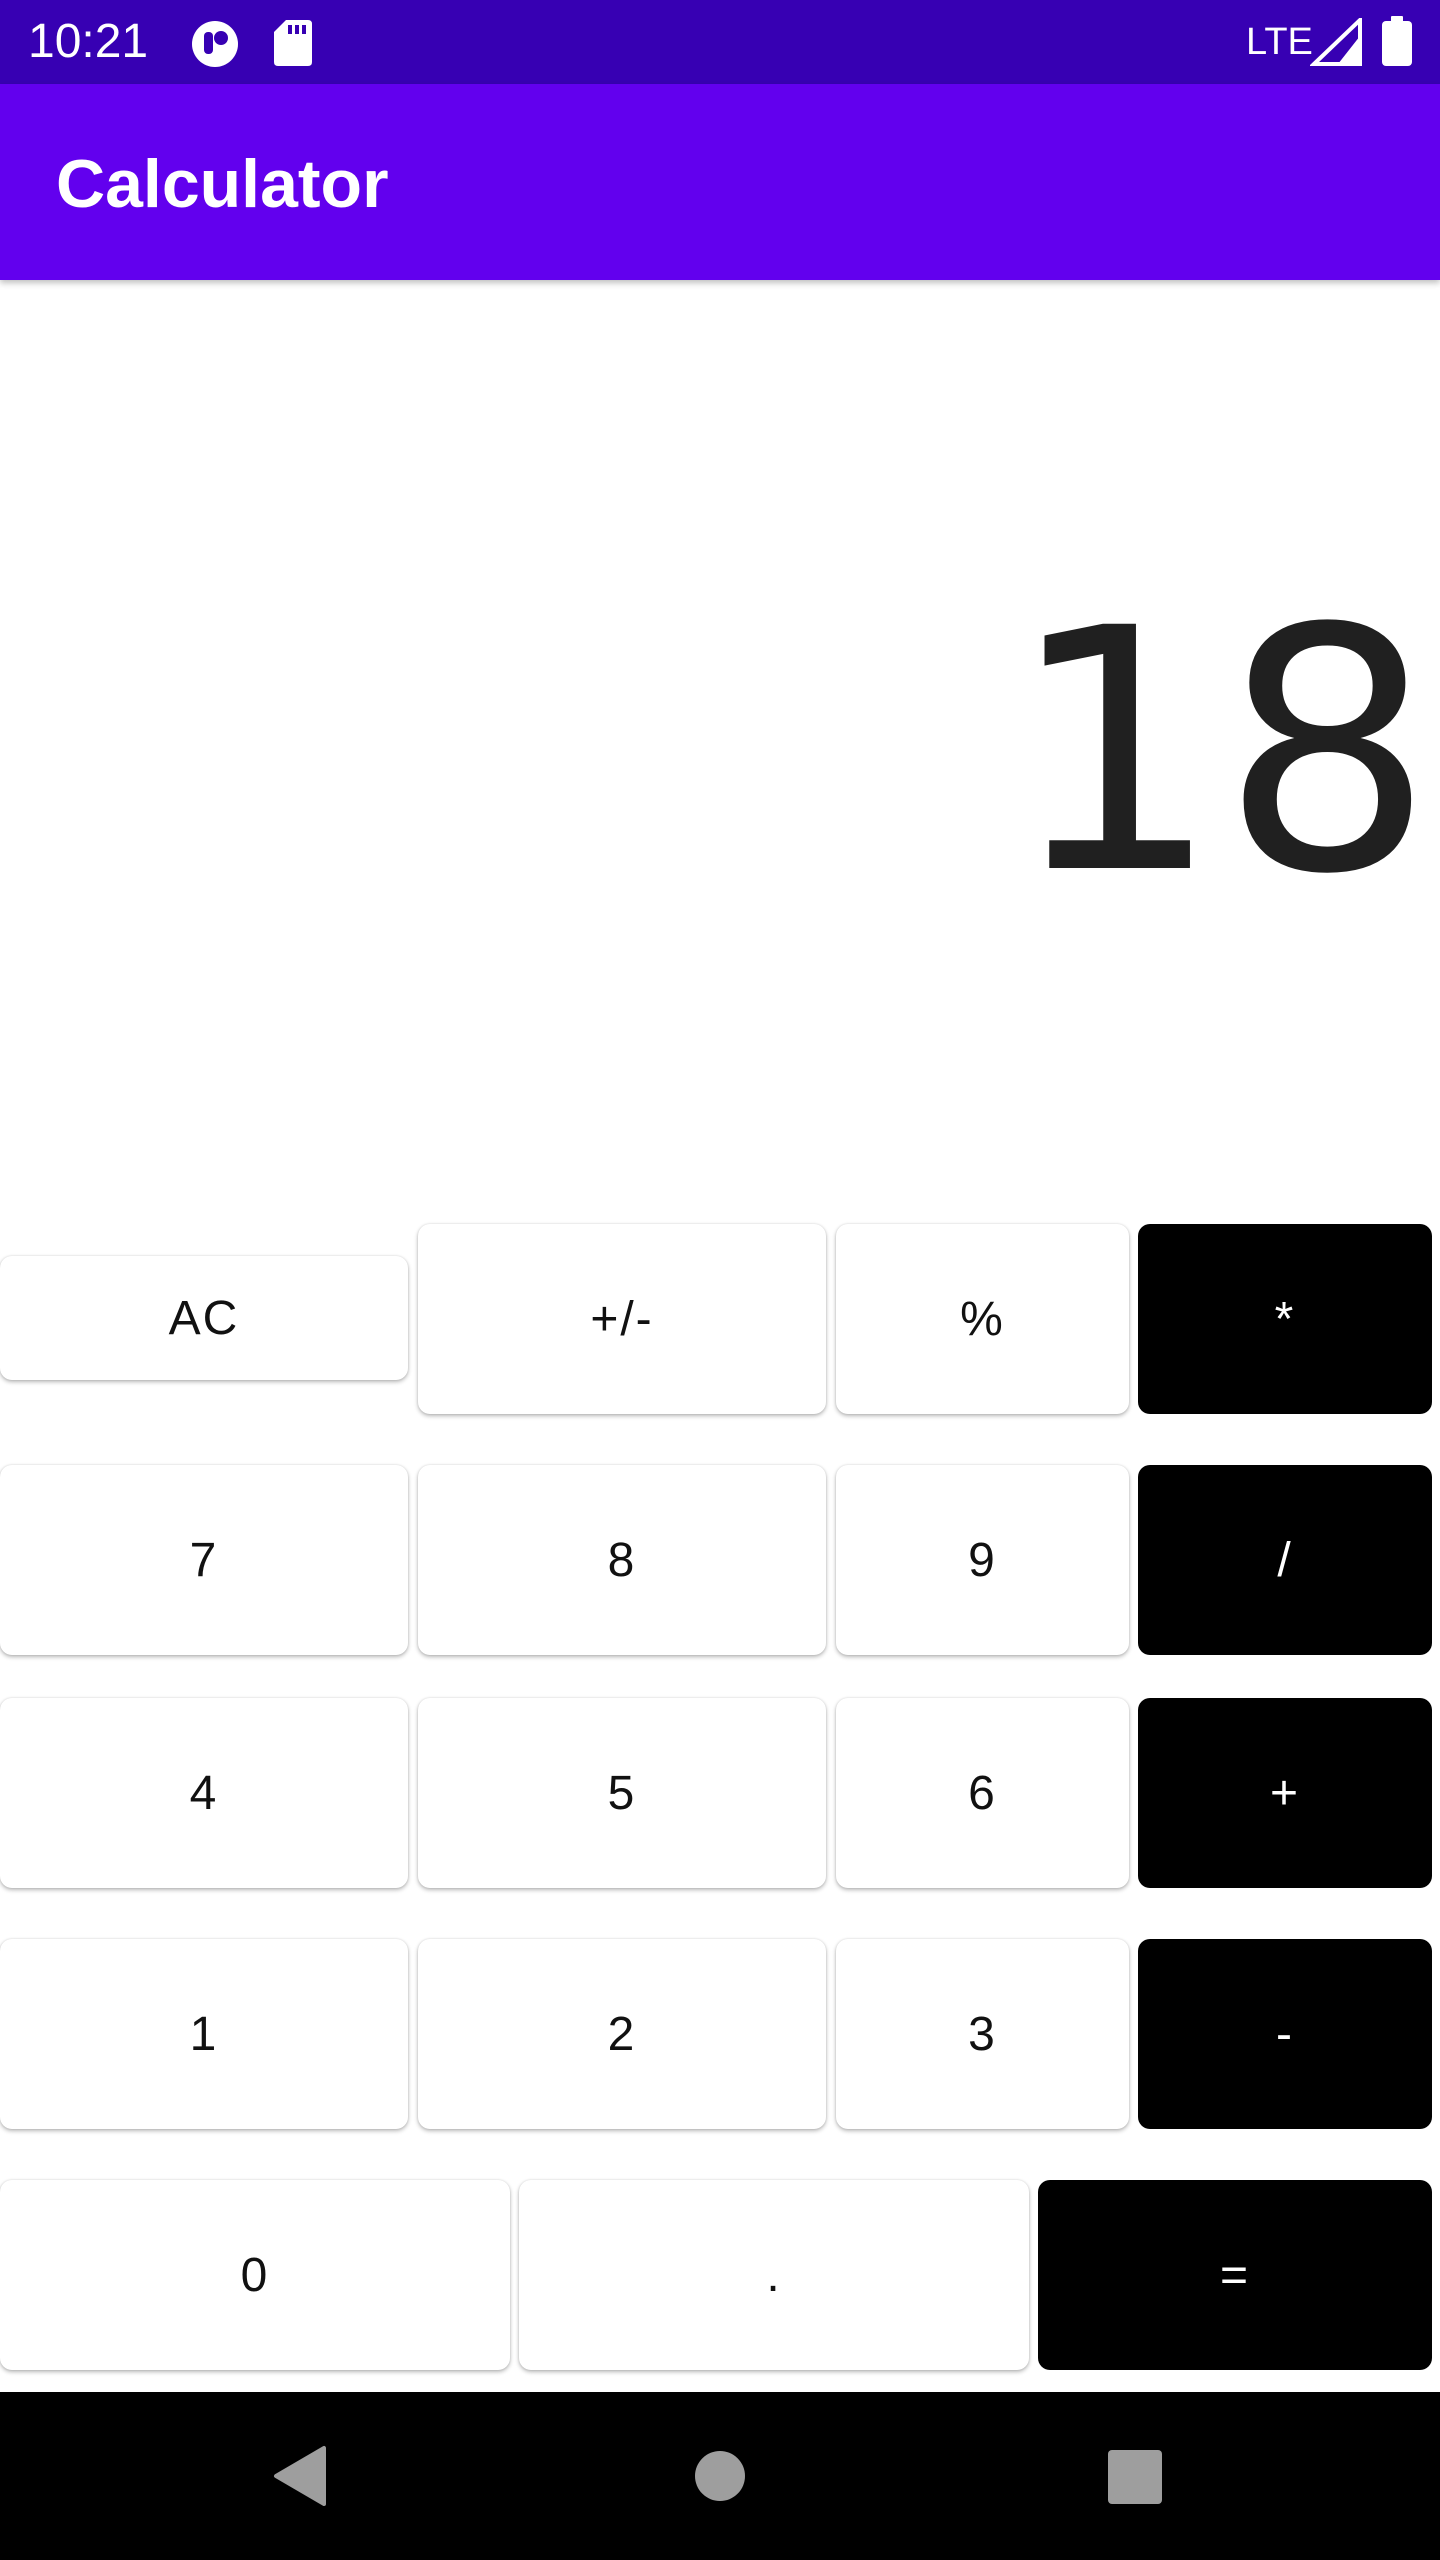 Image resolution: width=1440 pixels, height=2560 pixels. Describe the element at coordinates (774, 2275) in the screenshot. I see `decimal-button: .` at that location.